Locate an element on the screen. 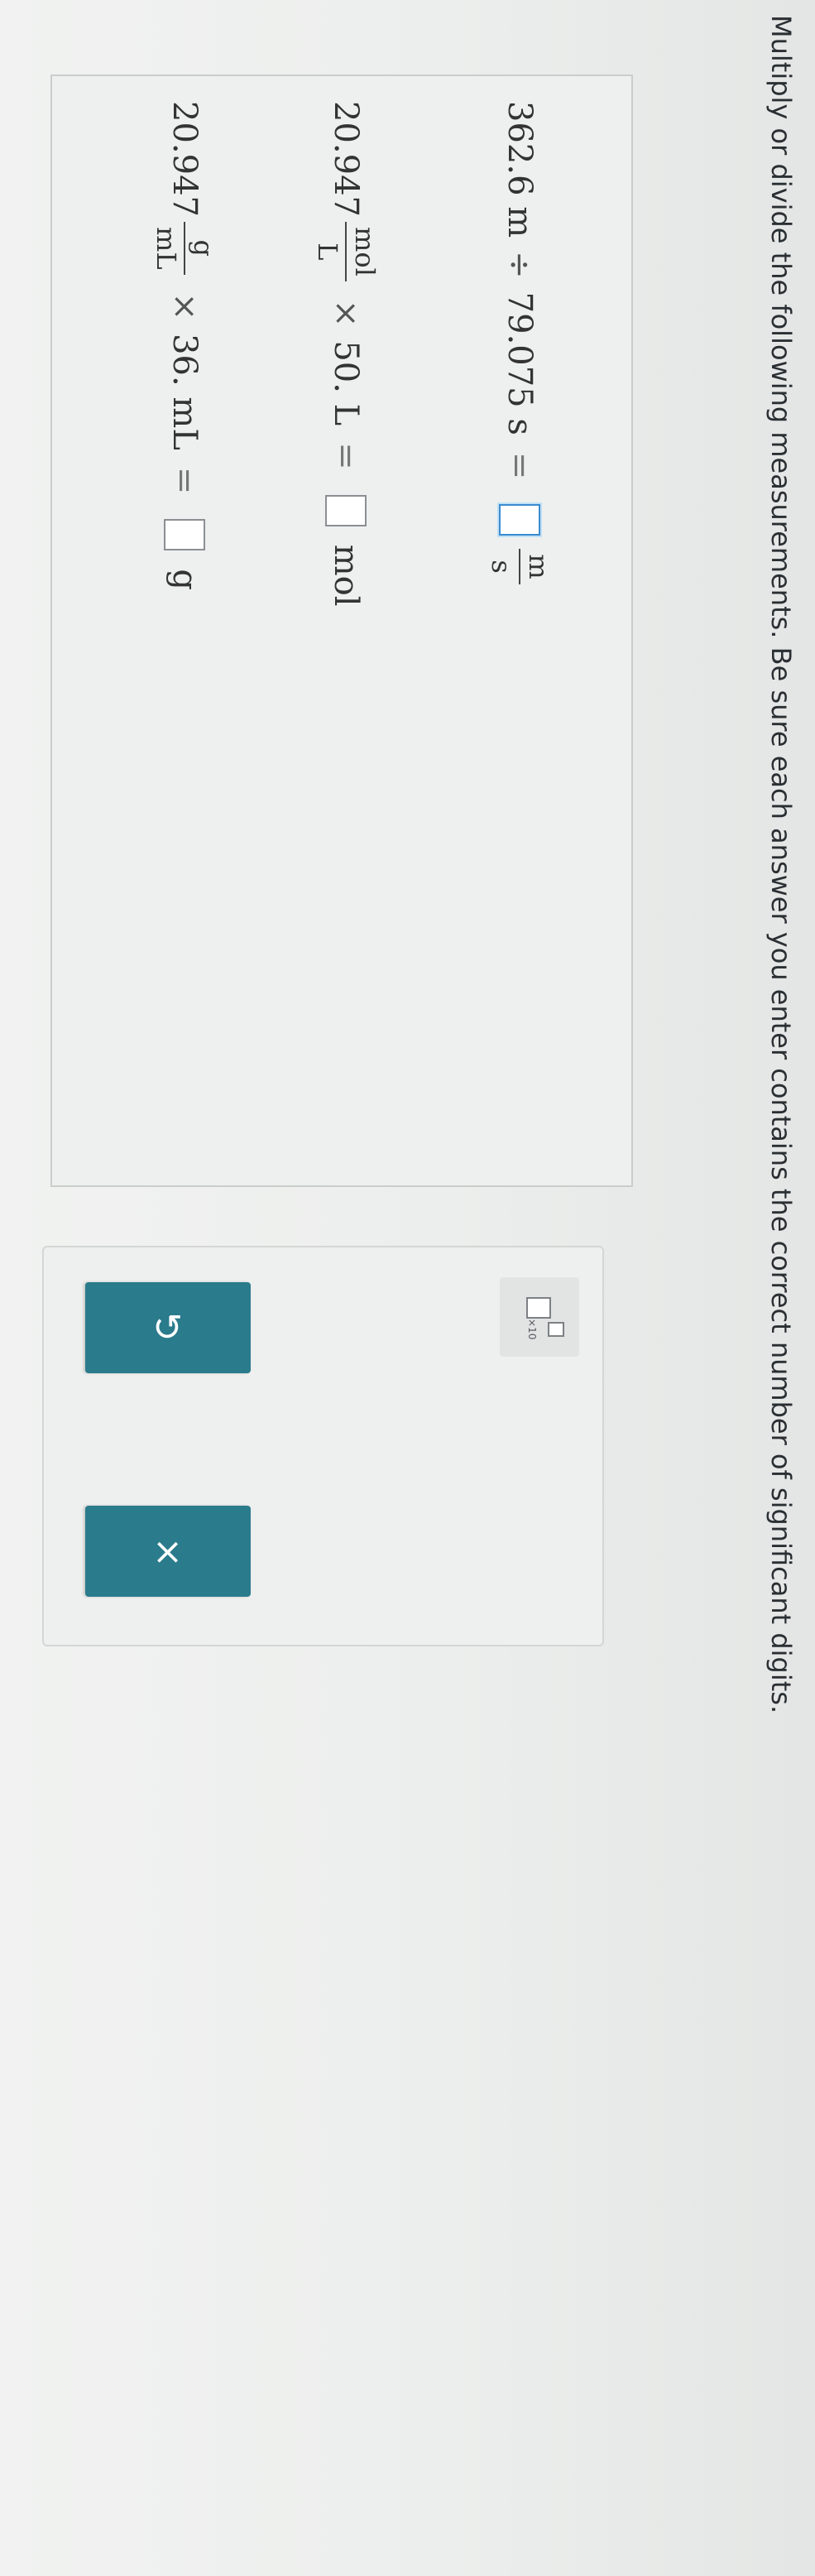 Image resolution: width=815 pixels, height=2576 pixels. undo-icon: ↺ is located at coordinates (168, 1327).